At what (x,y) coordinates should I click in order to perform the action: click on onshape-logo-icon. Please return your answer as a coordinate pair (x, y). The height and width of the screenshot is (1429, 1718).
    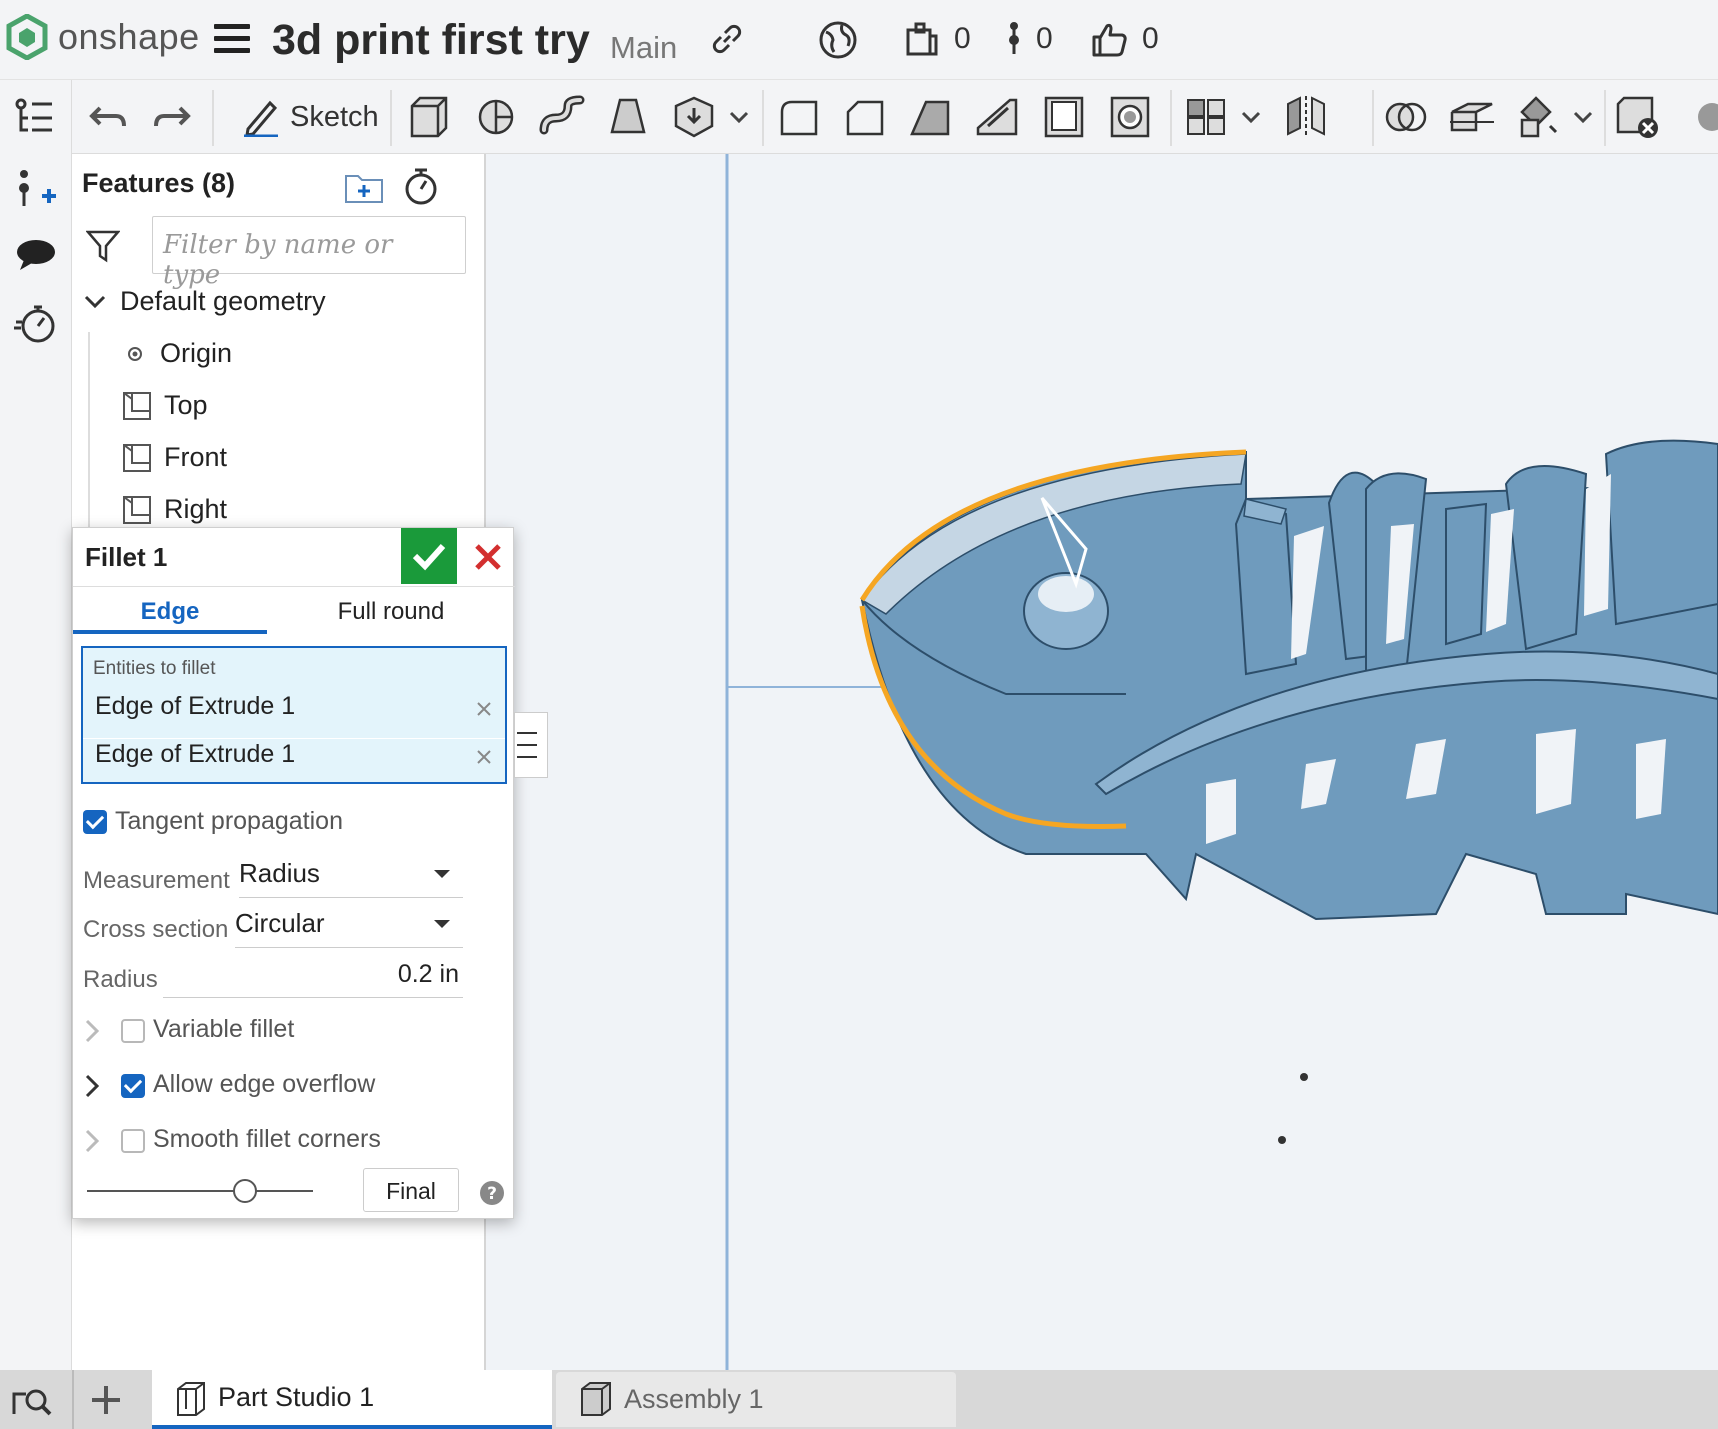
    Looking at the image, I should click on (27, 37).